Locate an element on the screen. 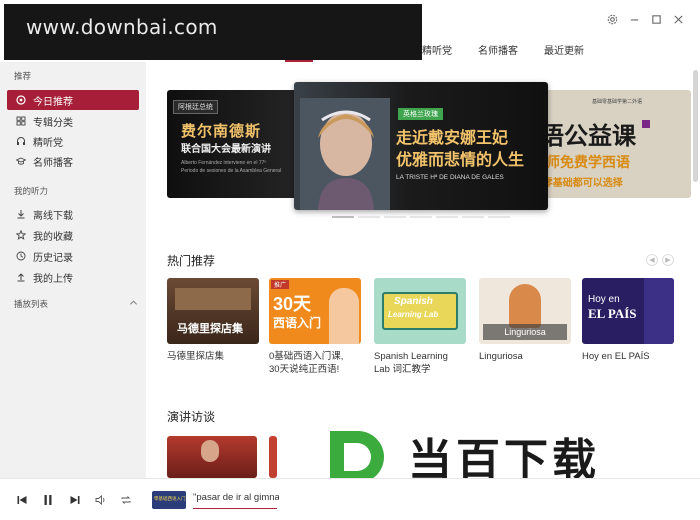 The width and height of the screenshot is (700, 520). card-overlay-text: Linguriosa is located at coordinates (525, 332).